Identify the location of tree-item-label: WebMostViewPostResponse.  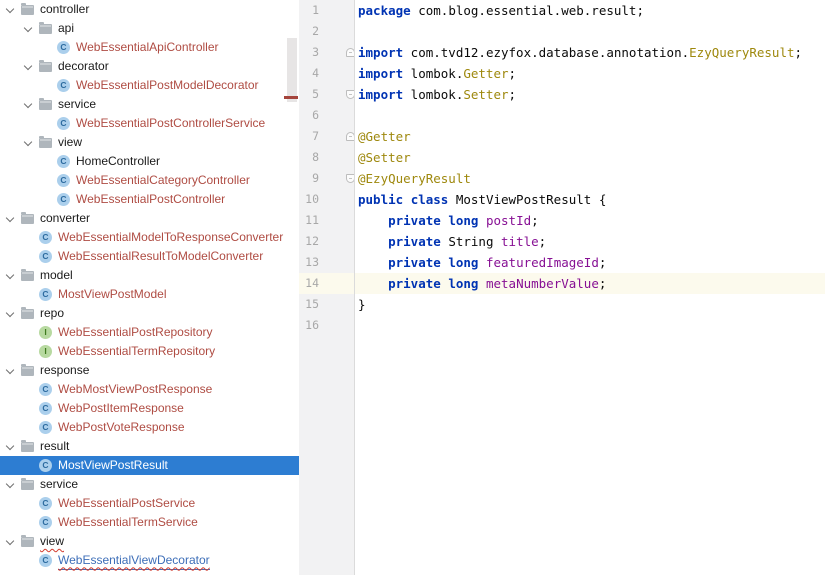
(135, 389).